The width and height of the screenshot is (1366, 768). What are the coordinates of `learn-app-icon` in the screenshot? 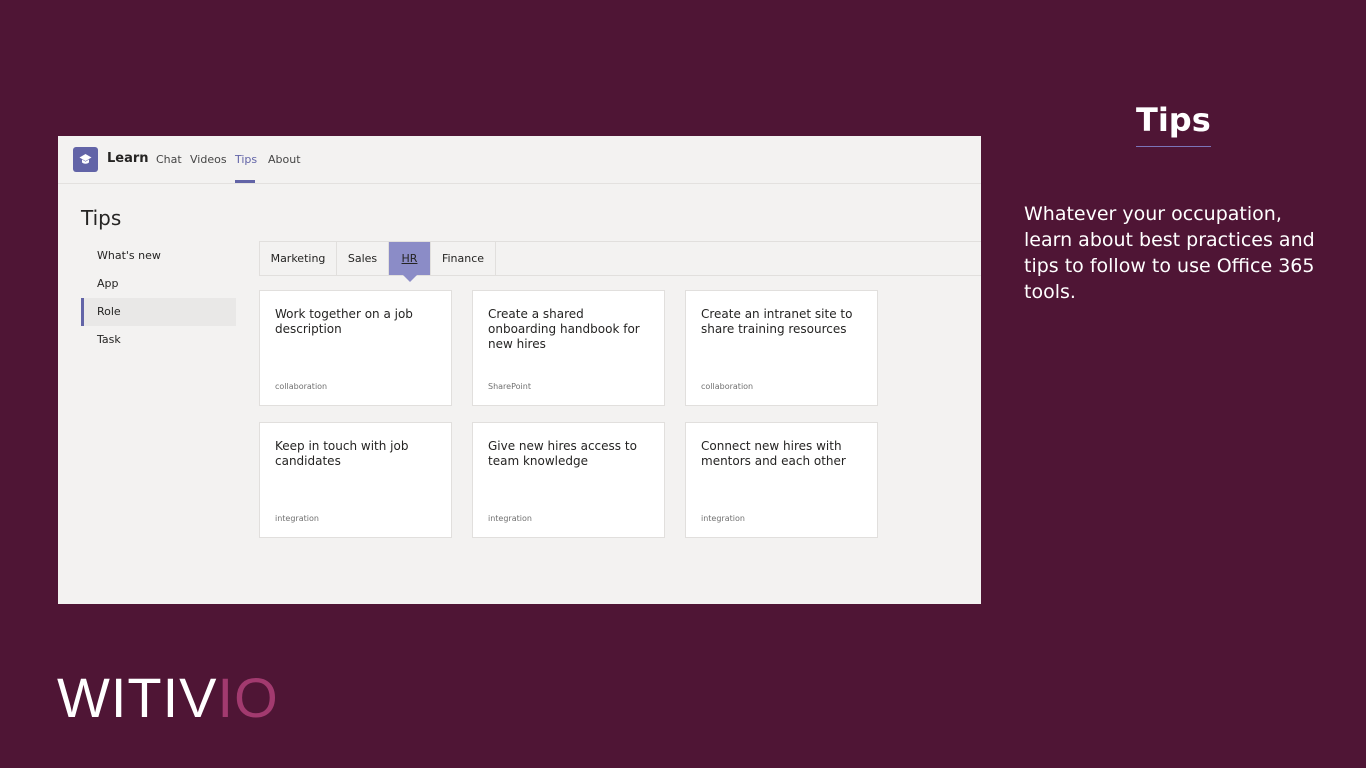 It's located at (85, 159).